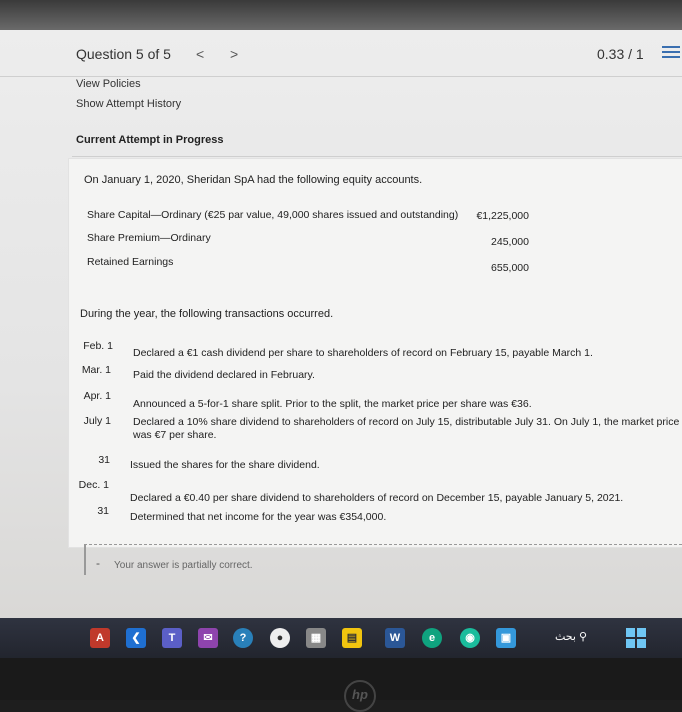 The image size is (682, 712). I want to click on windows-start-icon, so click(636, 638).